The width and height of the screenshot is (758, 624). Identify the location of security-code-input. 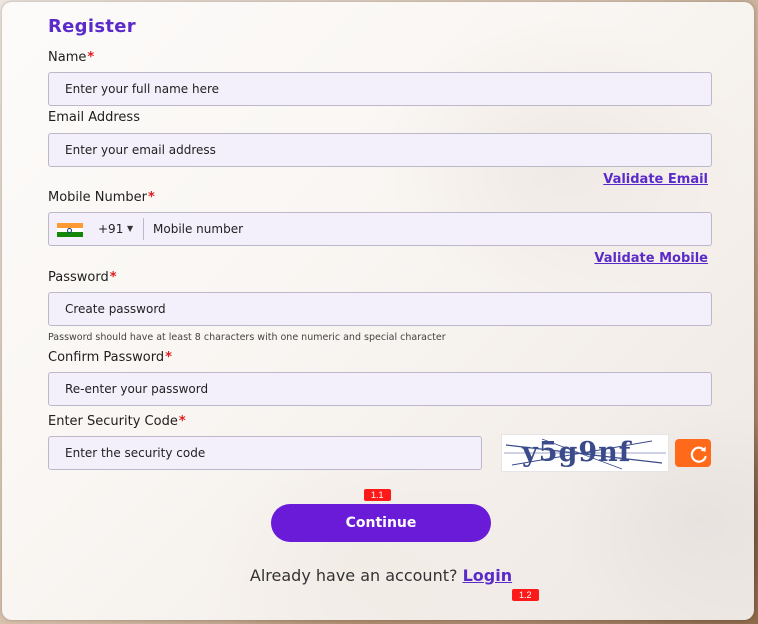
(265, 453).